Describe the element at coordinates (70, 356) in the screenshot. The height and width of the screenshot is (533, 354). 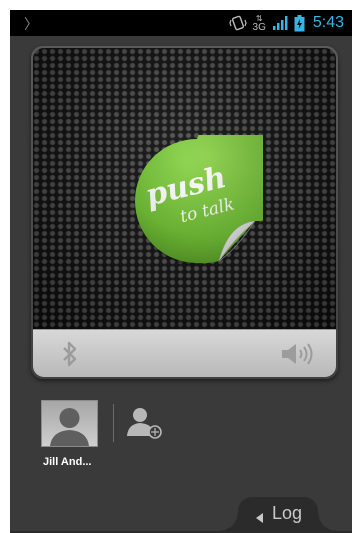
I see `bluetooth-icon` at that location.